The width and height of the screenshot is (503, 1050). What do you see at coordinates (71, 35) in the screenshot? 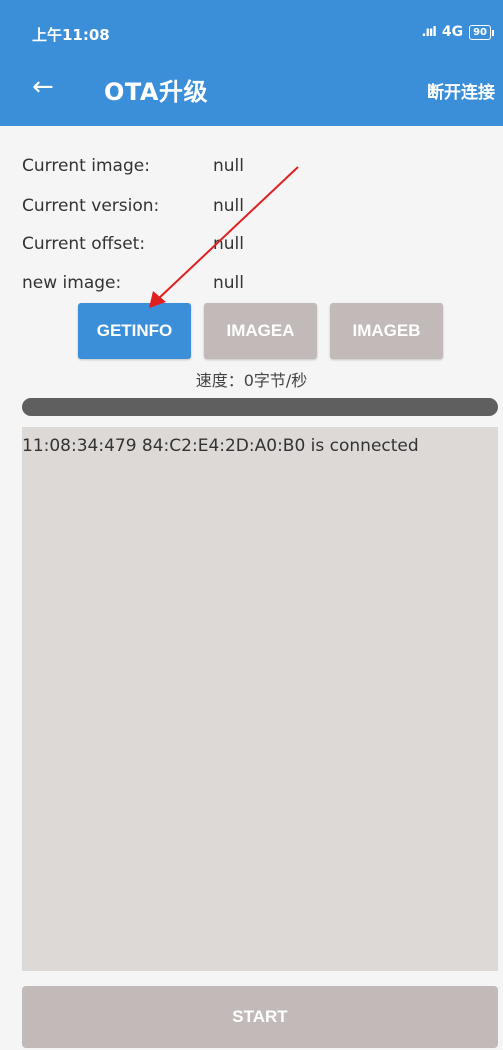
I see `status-time: 上午11:08` at bounding box center [71, 35].